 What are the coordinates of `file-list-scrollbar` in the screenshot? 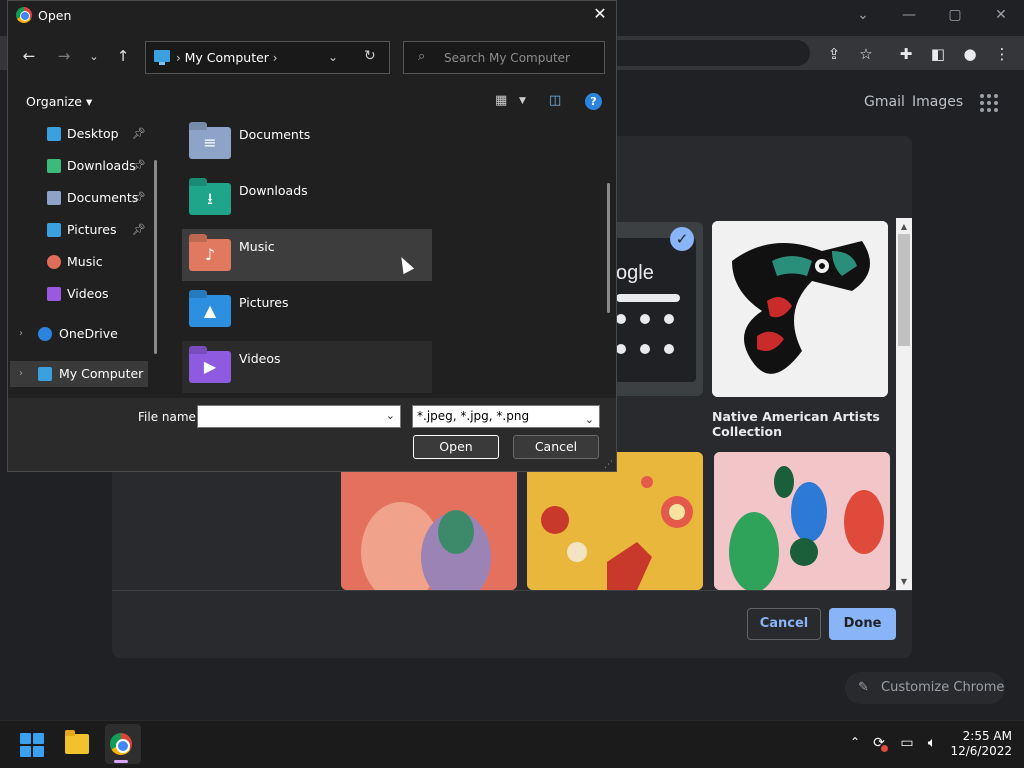 It's located at (608, 248).